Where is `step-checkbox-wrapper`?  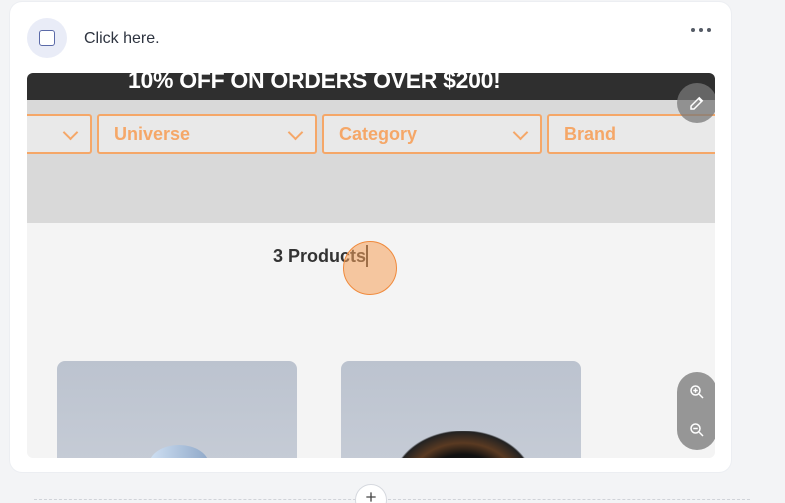
step-checkbox-wrapper is located at coordinates (47, 38).